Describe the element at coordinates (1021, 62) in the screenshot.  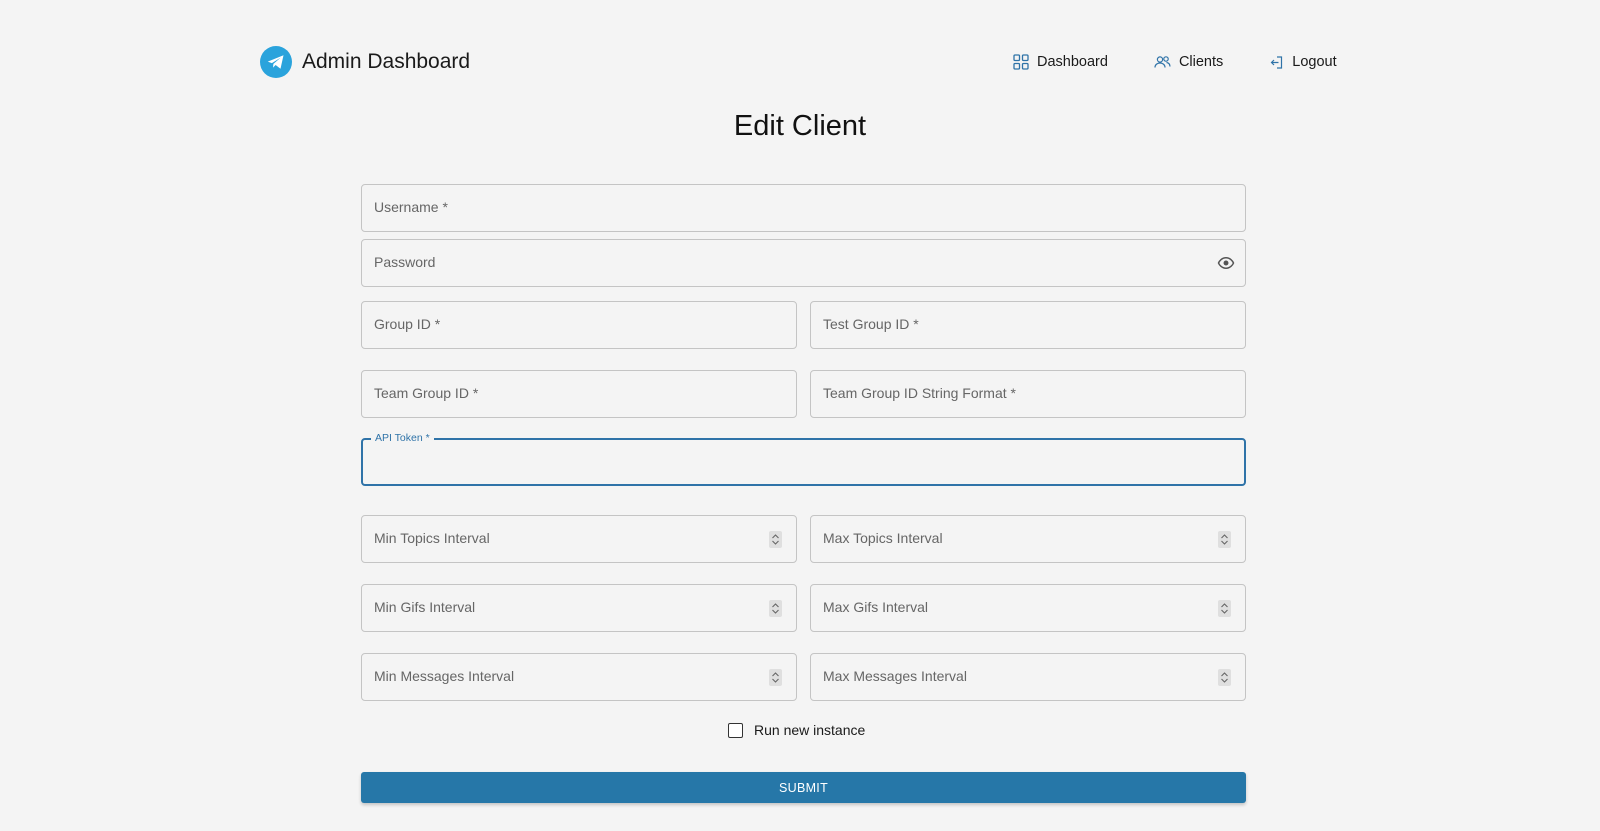
I see `grid-icon` at that location.